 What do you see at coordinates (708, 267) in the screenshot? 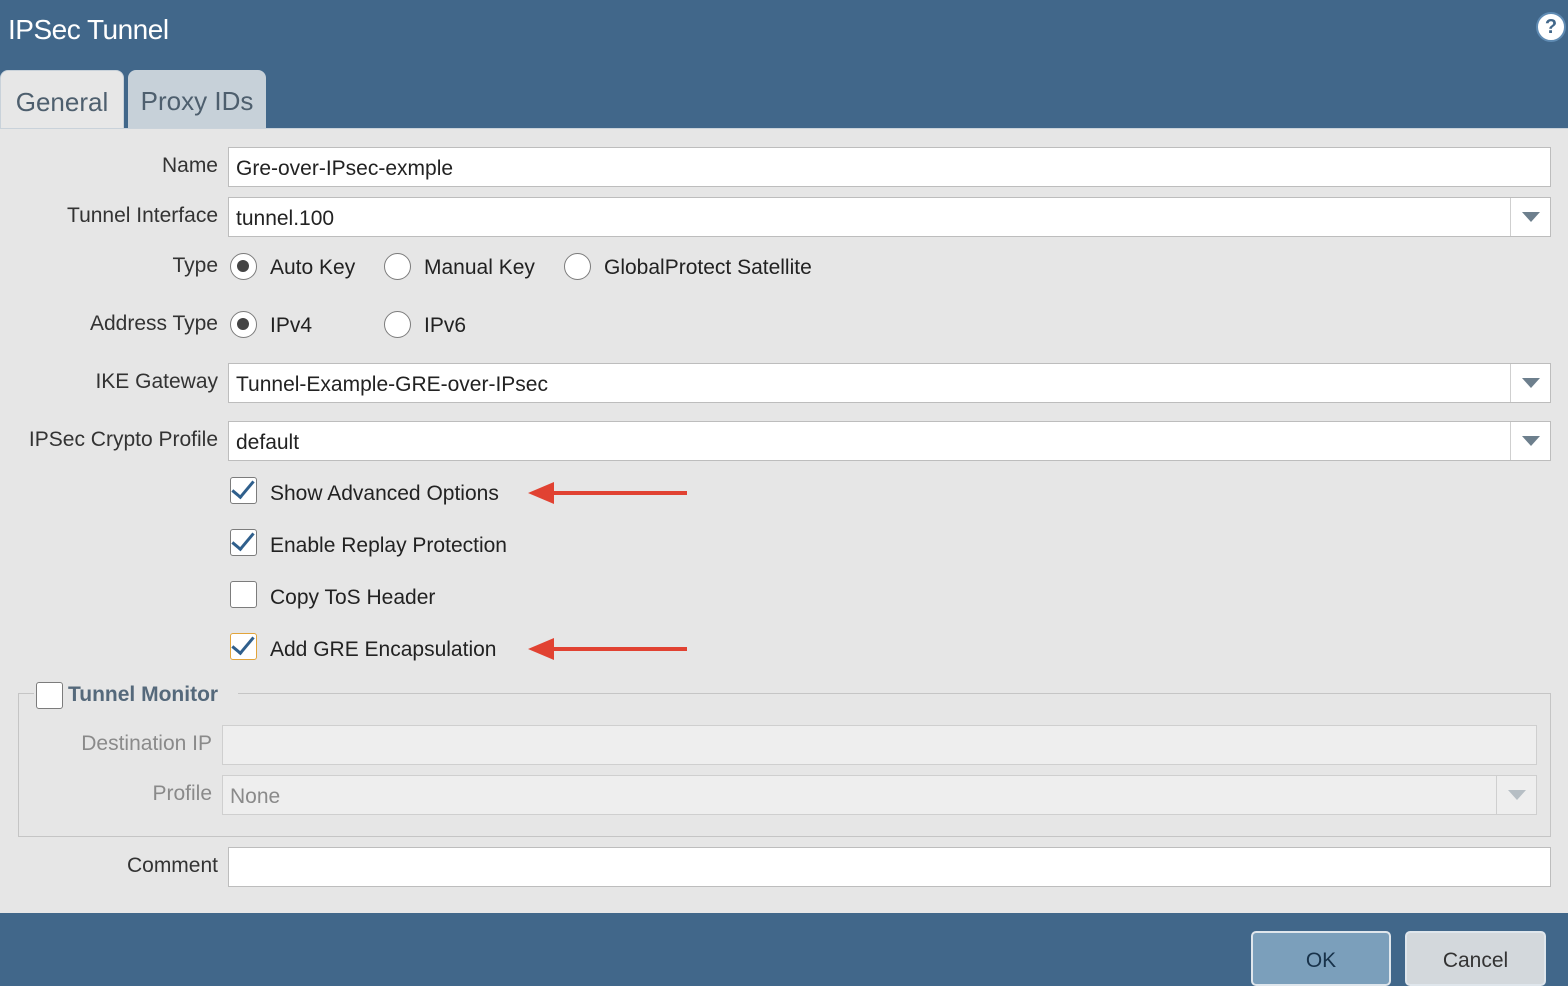
I see `type-globalprotect-satellite-label: GlobalProtect Satellite` at bounding box center [708, 267].